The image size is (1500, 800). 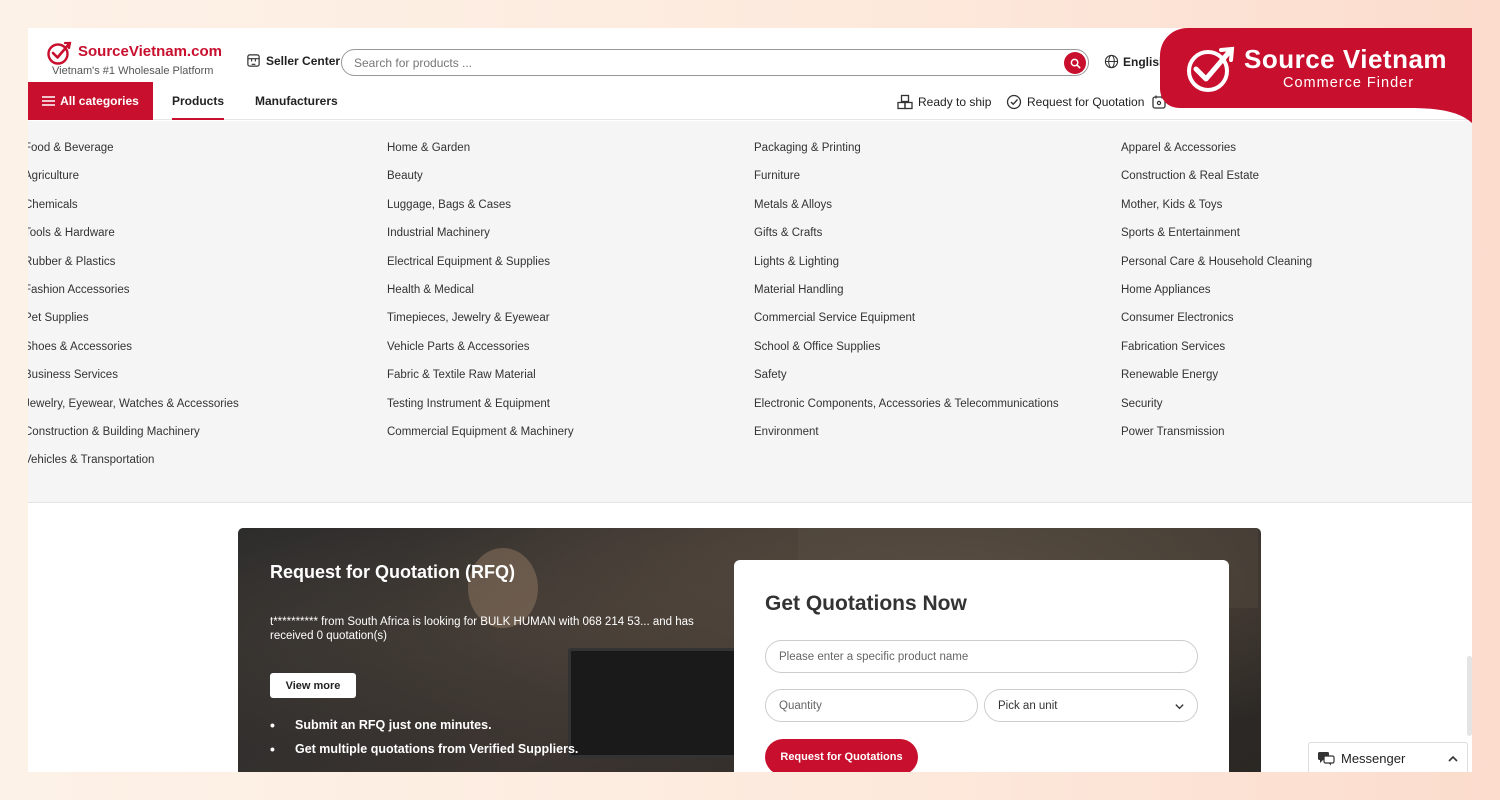 What do you see at coordinates (906, 212) in the screenshot?
I see `category-link: Metals & Alloys` at bounding box center [906, 212].